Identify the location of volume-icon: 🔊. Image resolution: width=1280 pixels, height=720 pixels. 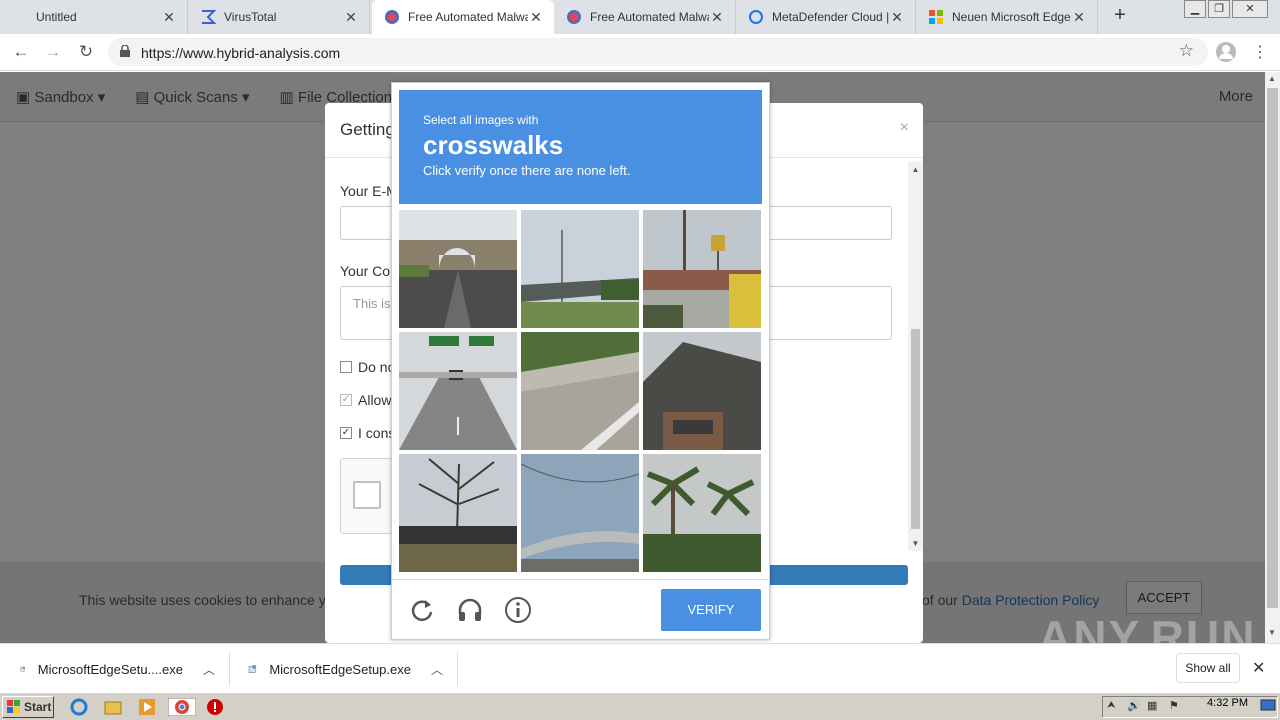
(1134, 705).